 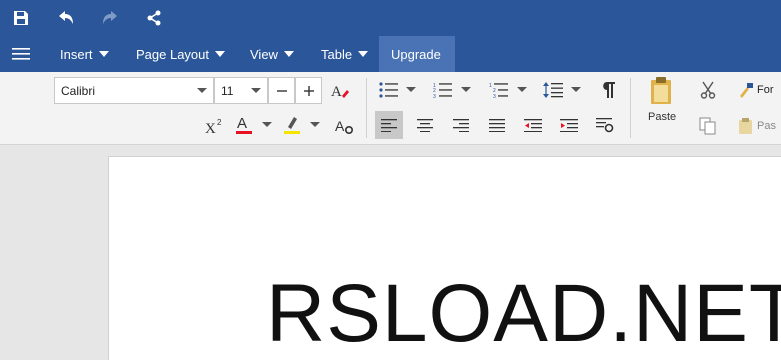 What do you see at coordinates (390, 18) in the screenshot?
I see `title-bar` at bounding box center [390, 18].